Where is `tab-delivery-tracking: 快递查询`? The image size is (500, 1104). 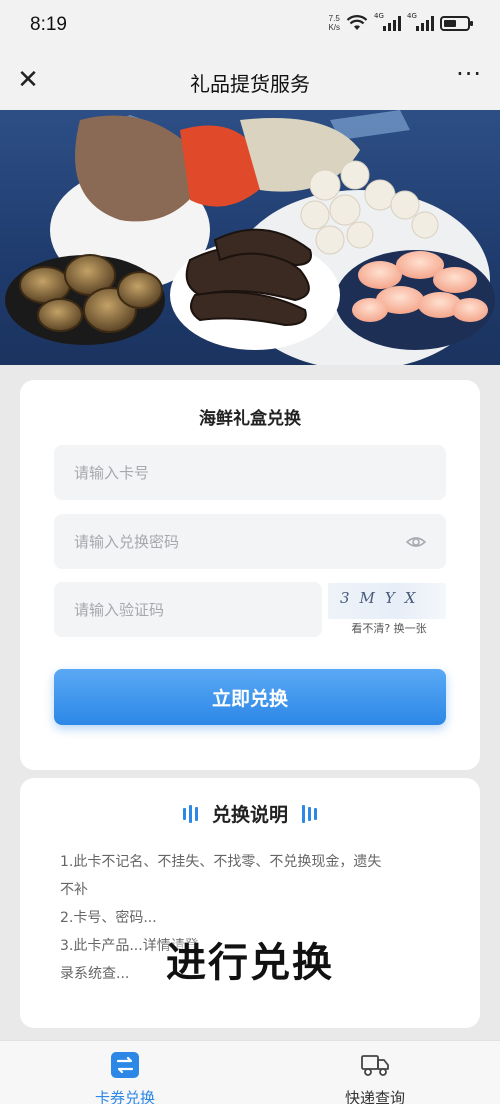
tab-delivery-tracking: 快递查询 is located at coordinates (375, 1077).